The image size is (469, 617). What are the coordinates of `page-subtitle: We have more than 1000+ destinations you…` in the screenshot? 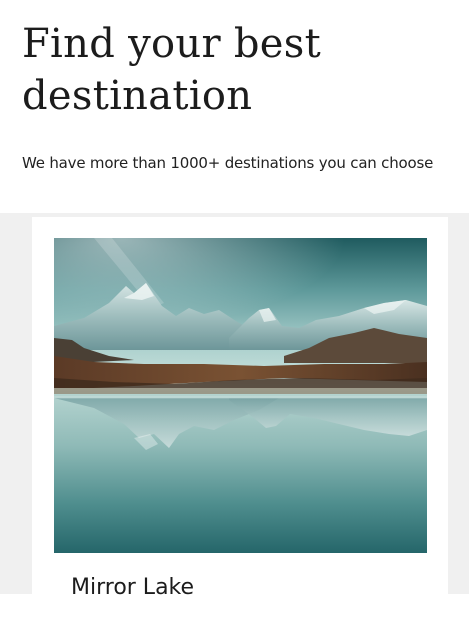 It's located at (228, 163).